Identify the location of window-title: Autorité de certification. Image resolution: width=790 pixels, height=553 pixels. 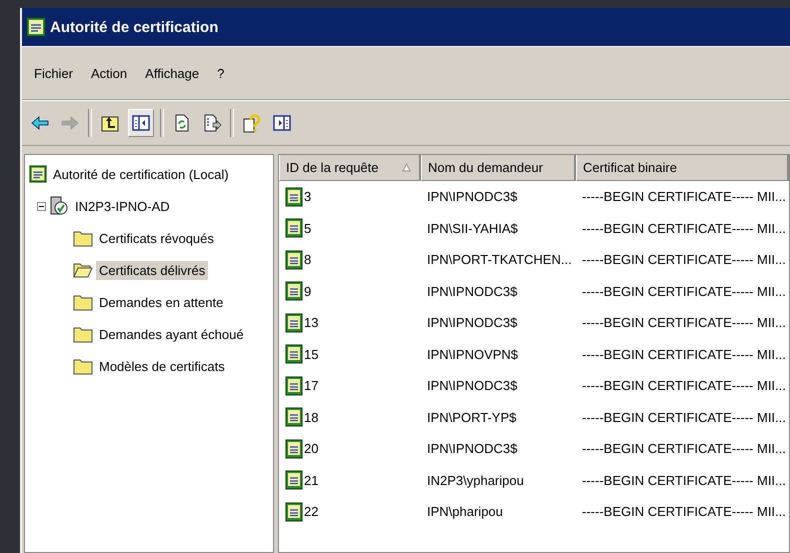
(134, 27).